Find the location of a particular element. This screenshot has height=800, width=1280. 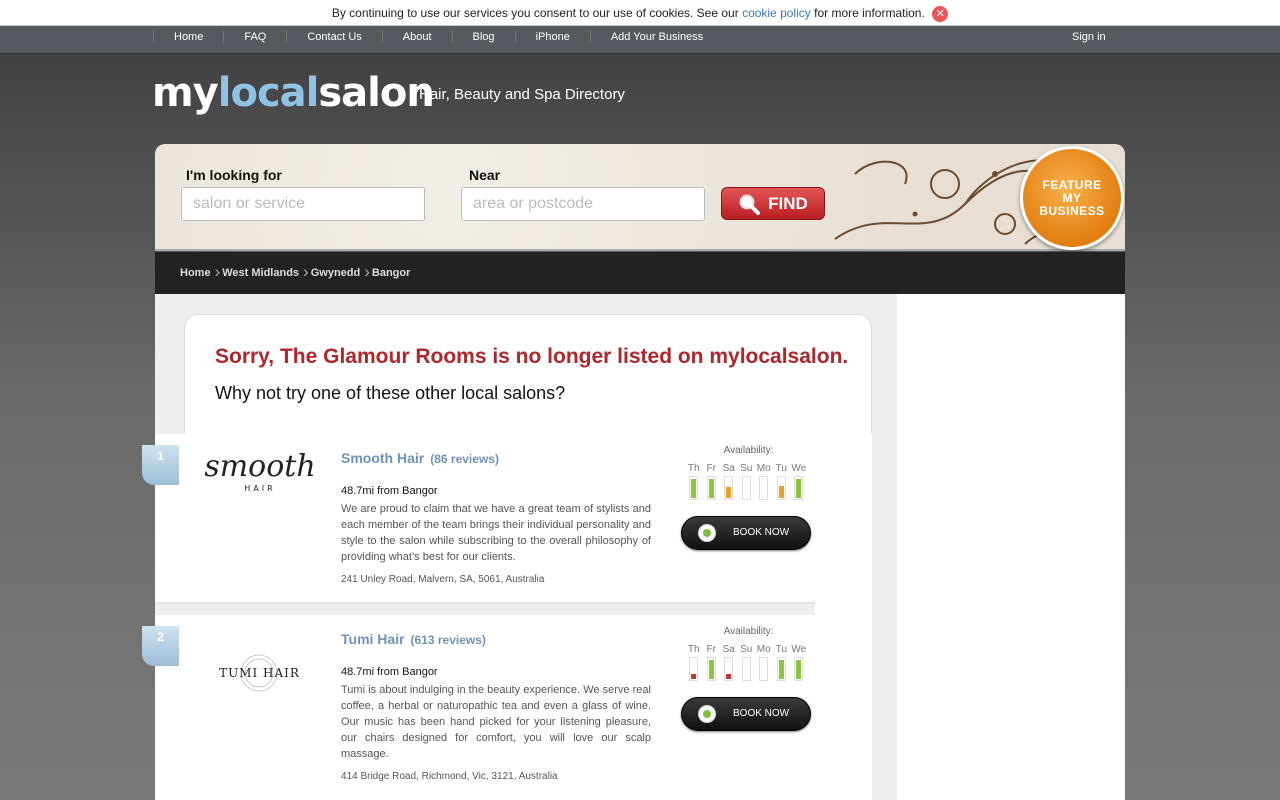

nav-item-faq: FAQ is located at coordinates (254, 37).